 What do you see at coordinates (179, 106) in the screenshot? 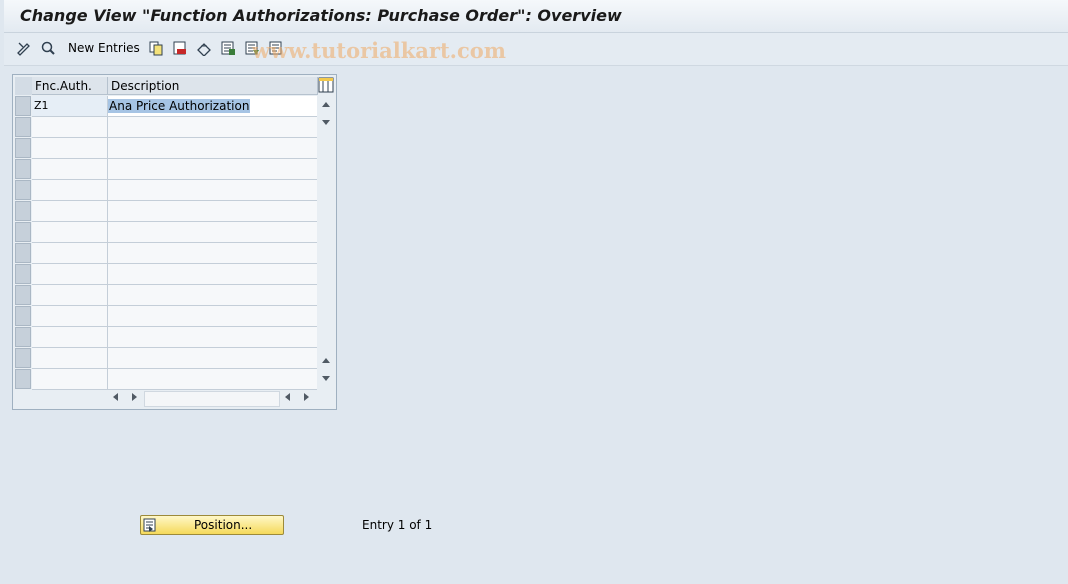
I see `description-value: Ana Price Authorization` at bounding box center [179, 106].